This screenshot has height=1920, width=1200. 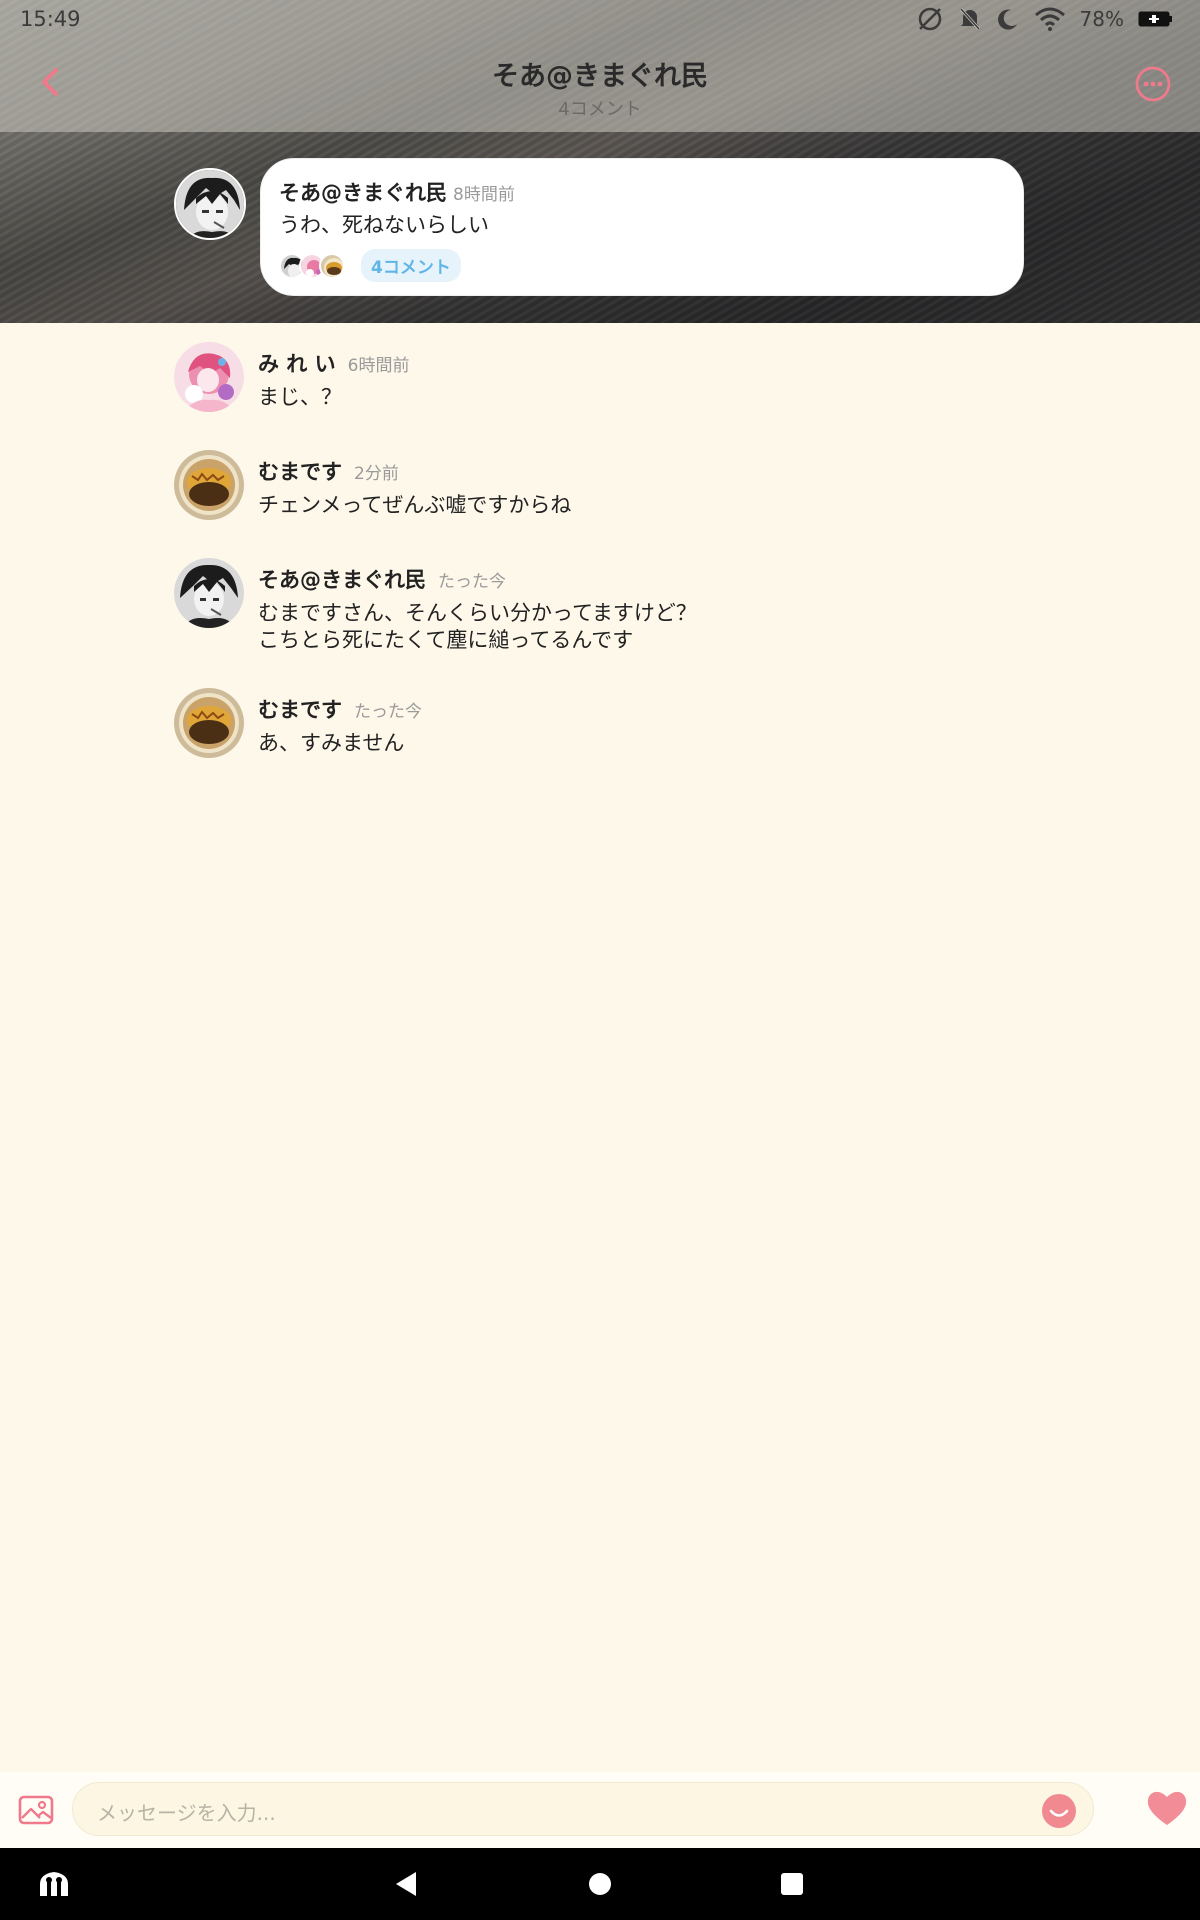 What do you see at coordinates (50, 82) in the screenshot?
I see `back-button` at bounding box center [50, 82].